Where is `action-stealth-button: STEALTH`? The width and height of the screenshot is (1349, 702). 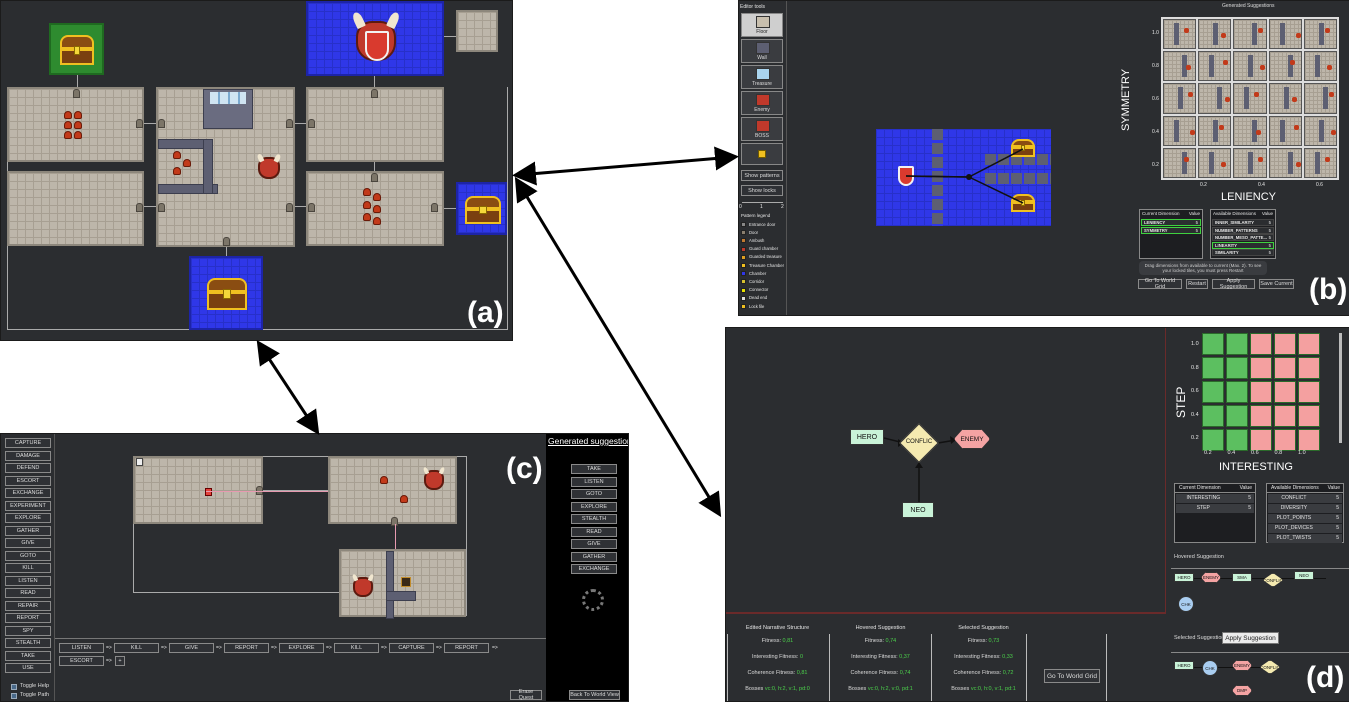 action-stealth-button: STEALTH is located at coordinates (28, 643).